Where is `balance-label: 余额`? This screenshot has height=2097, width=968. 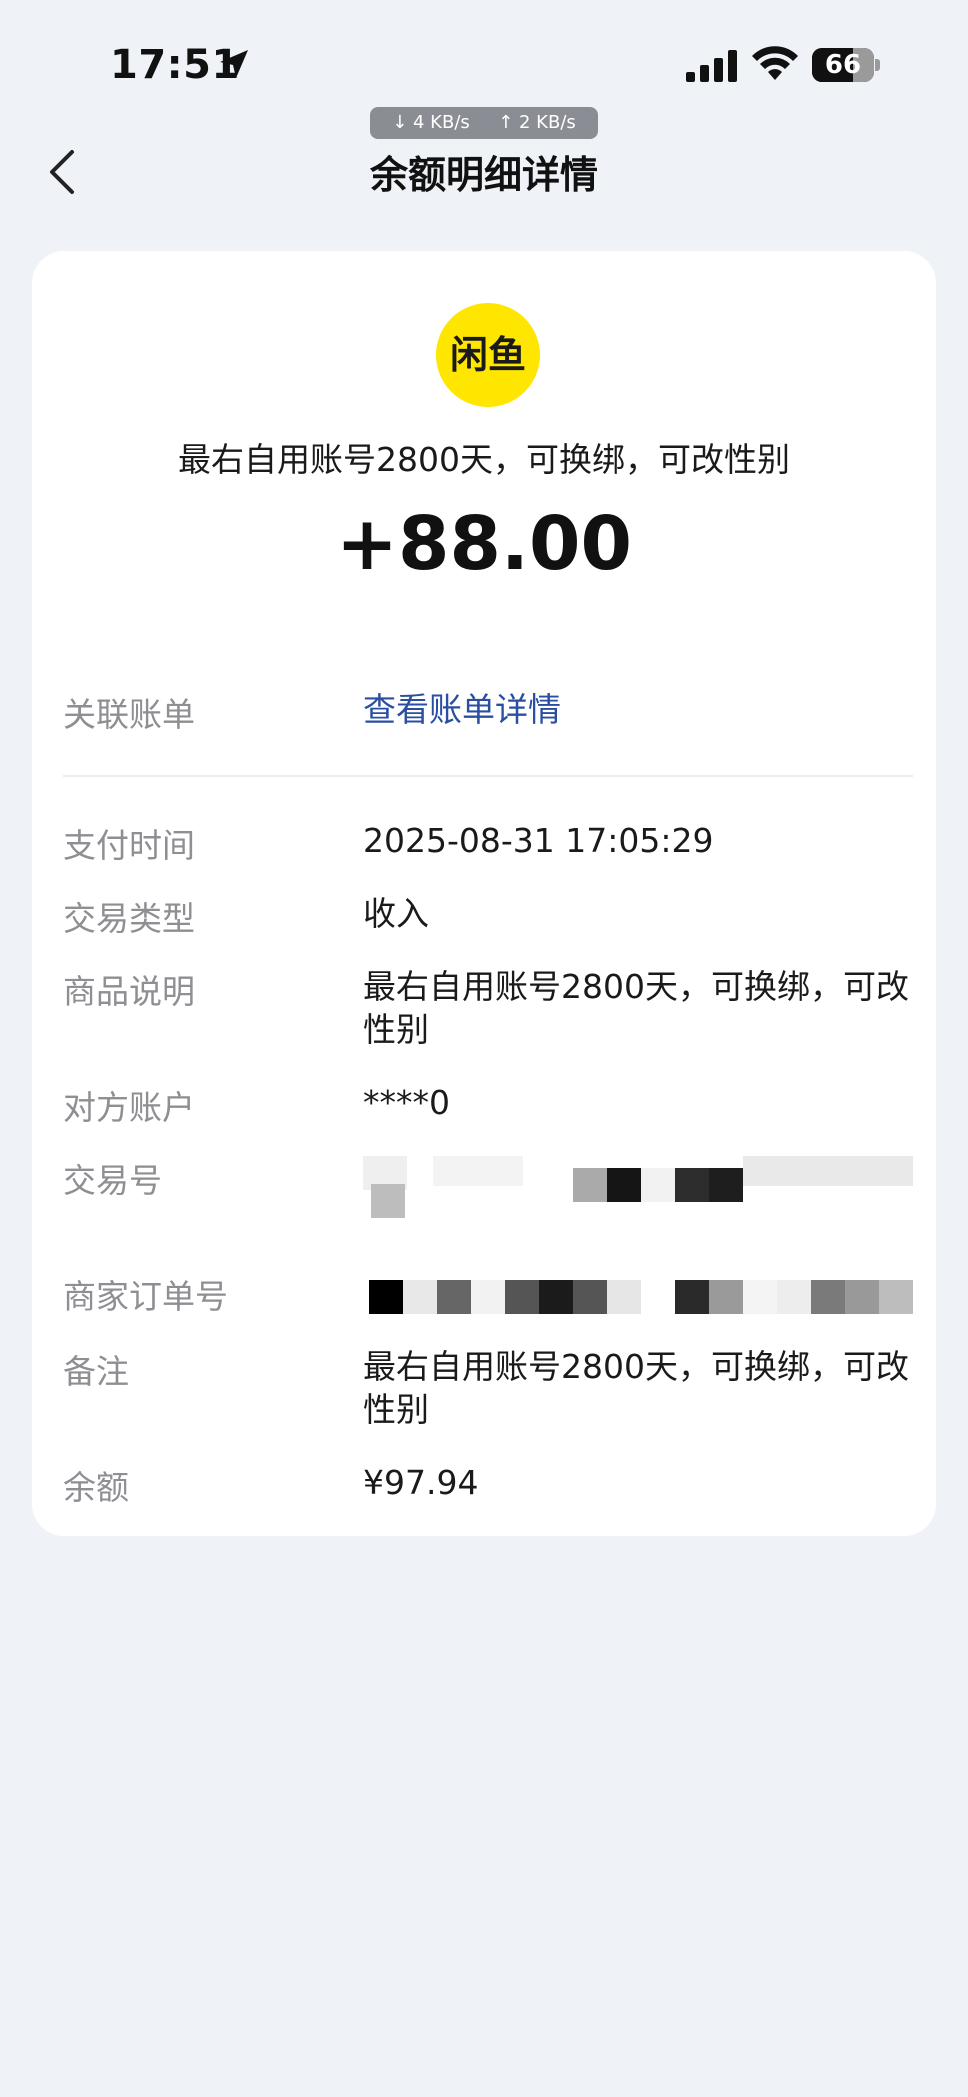 balance-label: 余额 is located at coordinates (96, 1487).